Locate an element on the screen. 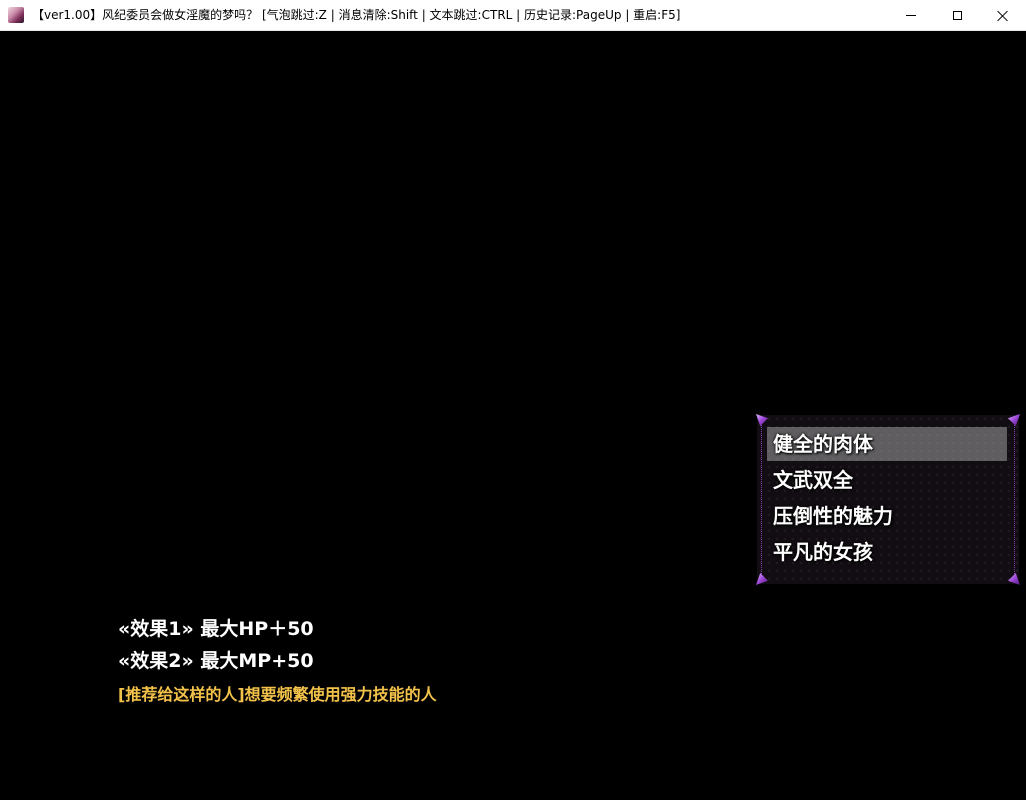  choice-window-left-border is located at coordinates (761, 499).